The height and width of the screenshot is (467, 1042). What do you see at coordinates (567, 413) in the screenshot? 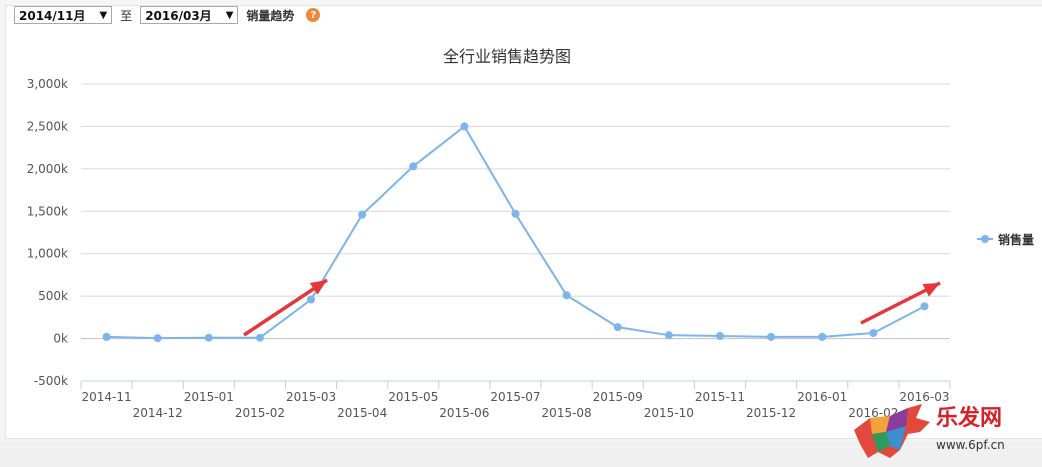
I see `x-tick-label: 2015-08` at bounding box center [567, 413].